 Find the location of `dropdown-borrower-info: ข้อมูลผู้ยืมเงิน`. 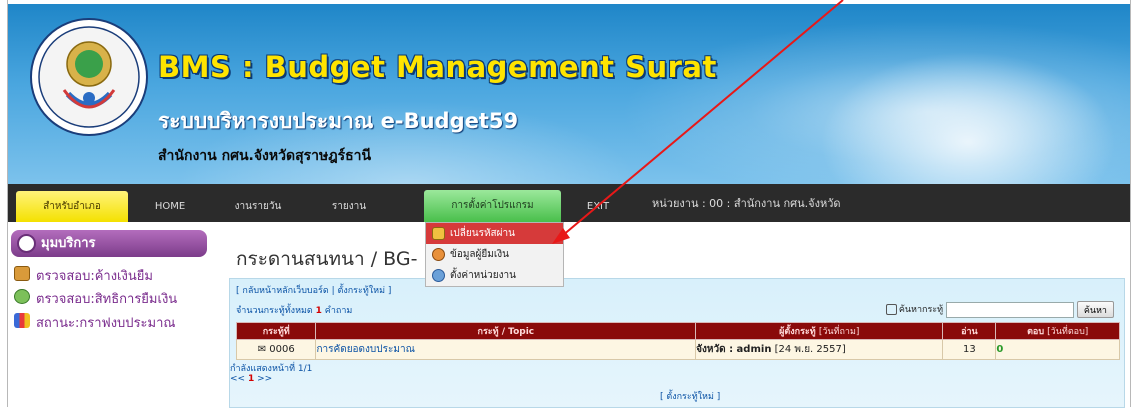

dropdown-borrower-info: ข้อมูลผู้ยืมเงิน is located at coordinates (494, 254).